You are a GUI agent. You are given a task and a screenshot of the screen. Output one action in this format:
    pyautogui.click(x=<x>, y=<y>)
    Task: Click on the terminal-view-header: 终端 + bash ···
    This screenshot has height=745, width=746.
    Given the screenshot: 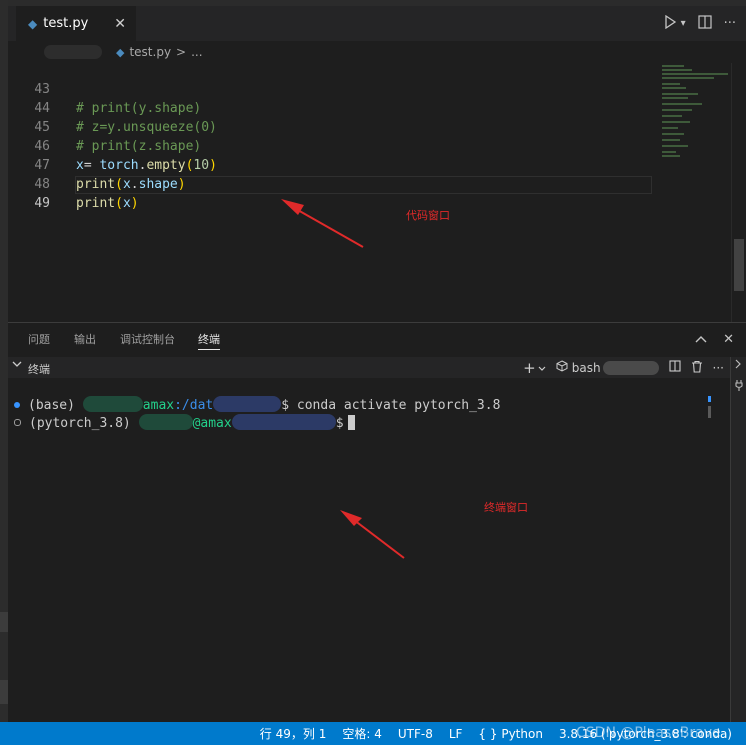 What is the action you would take?
    pyautogui.click(x=369, y=367)
    